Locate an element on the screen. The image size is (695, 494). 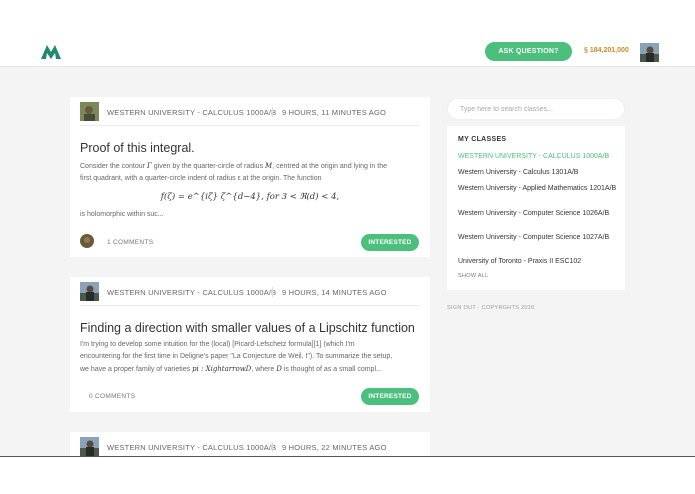
top-navbar: ASK QUESTION? § 184,201,000 is located at coordinates (347, 51).